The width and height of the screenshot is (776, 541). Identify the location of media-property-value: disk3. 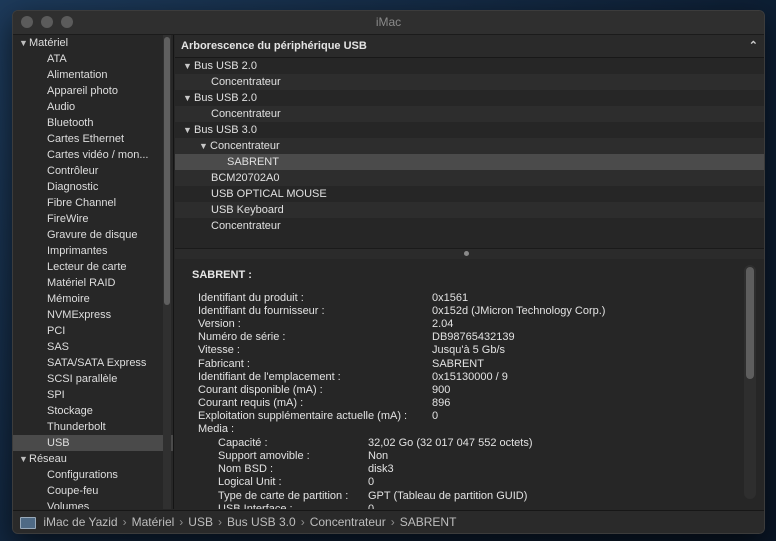
(381, 469).